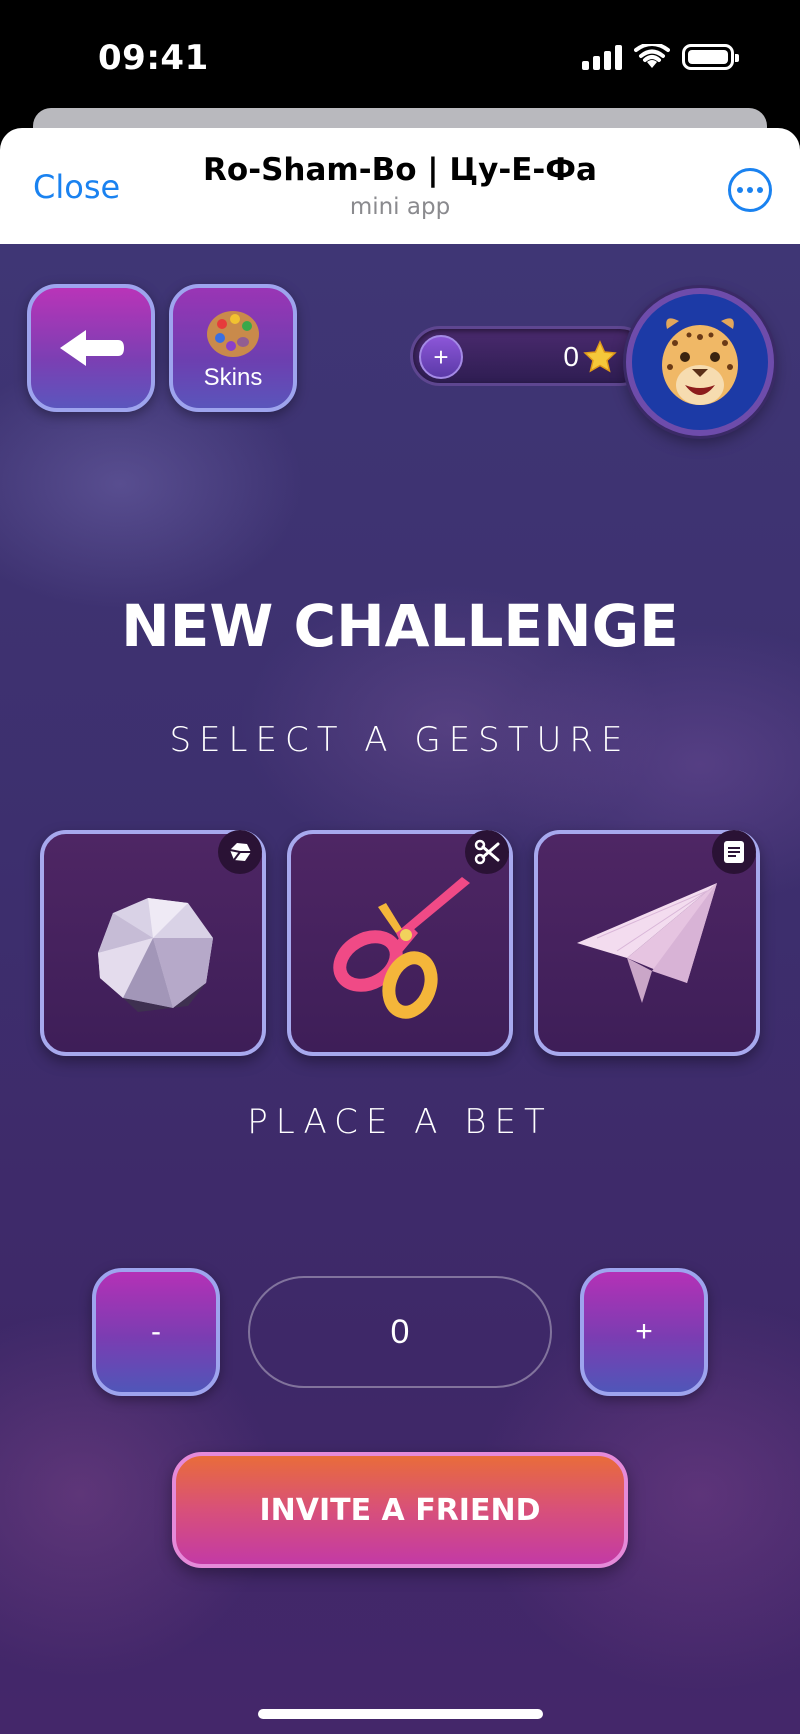 The width and height of the screenshot is (800, 1734). What do you see at coordinates (153, 58) in the screenshot?
I see `status-time: 09:41` at bounding box center [153, 58].